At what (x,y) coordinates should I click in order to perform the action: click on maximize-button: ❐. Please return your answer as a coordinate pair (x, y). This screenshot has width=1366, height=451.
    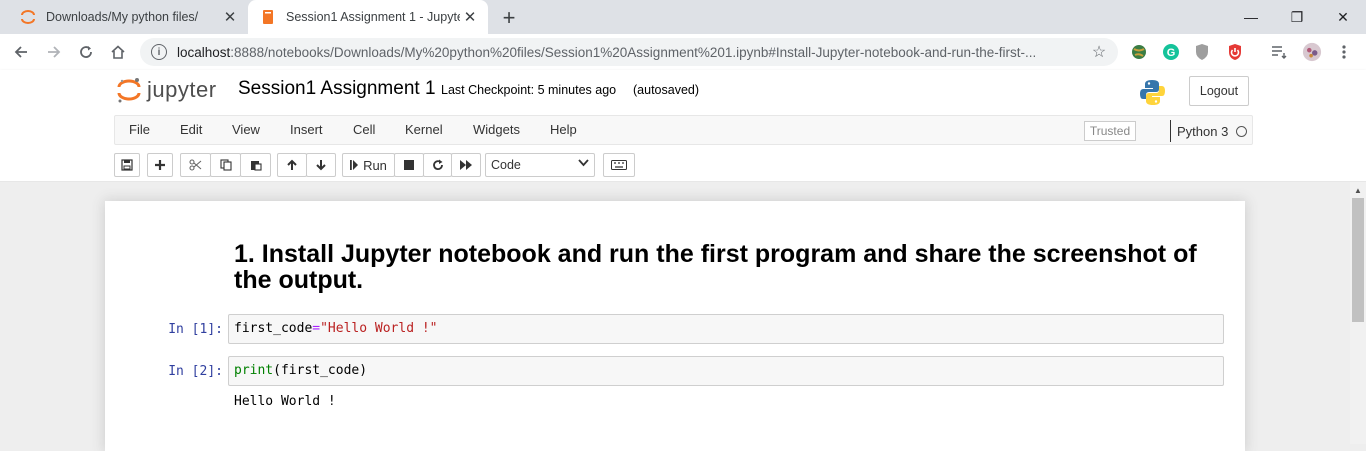
    Looking at the image, I should click on (1297, 17).